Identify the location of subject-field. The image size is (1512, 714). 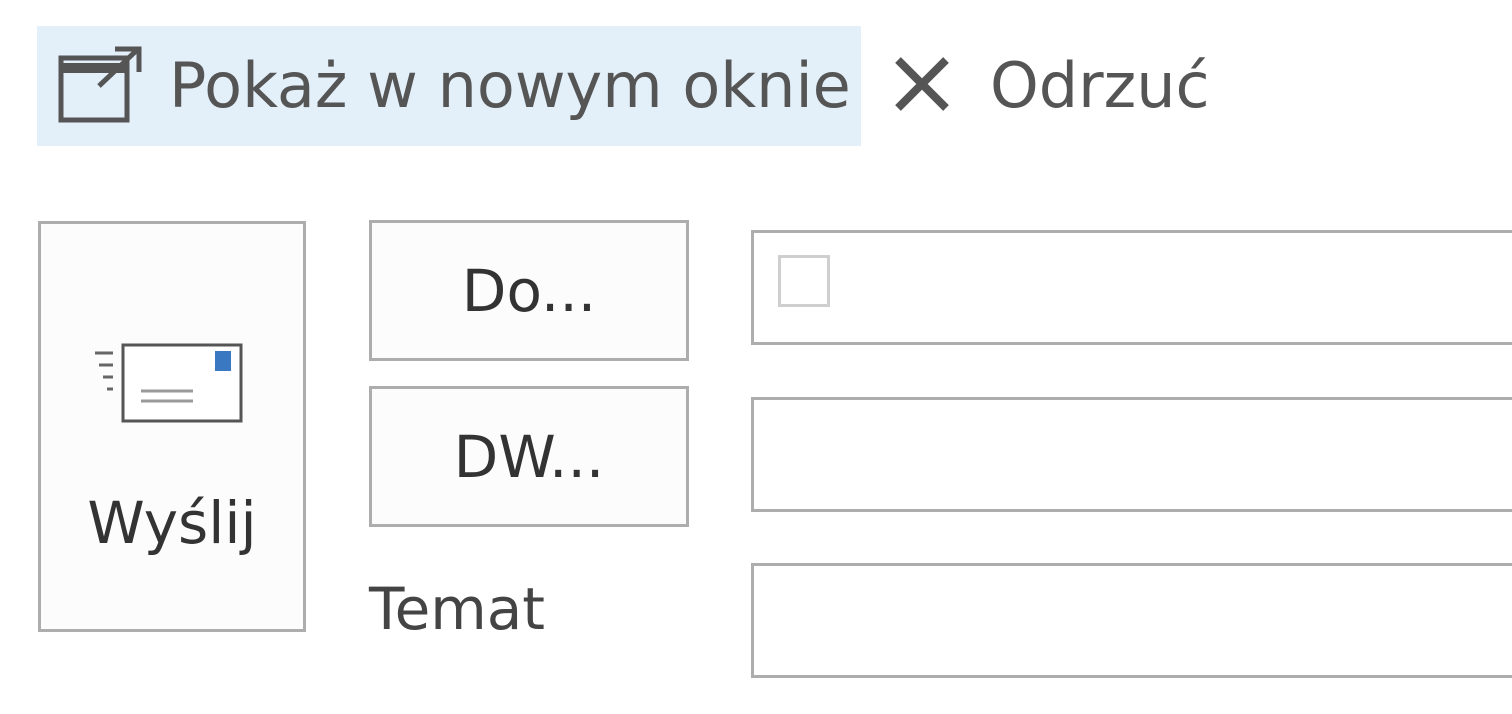
(1131, 620).